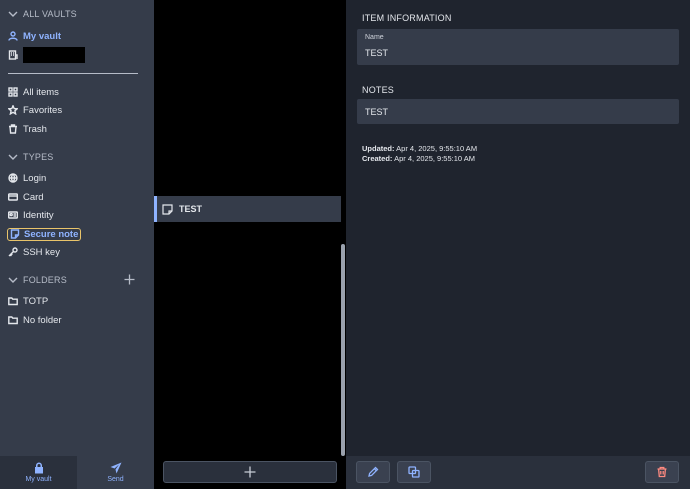 The width and height of the screenshot is (690, 489). I want to click on pencil-icon, so click(373, 471).